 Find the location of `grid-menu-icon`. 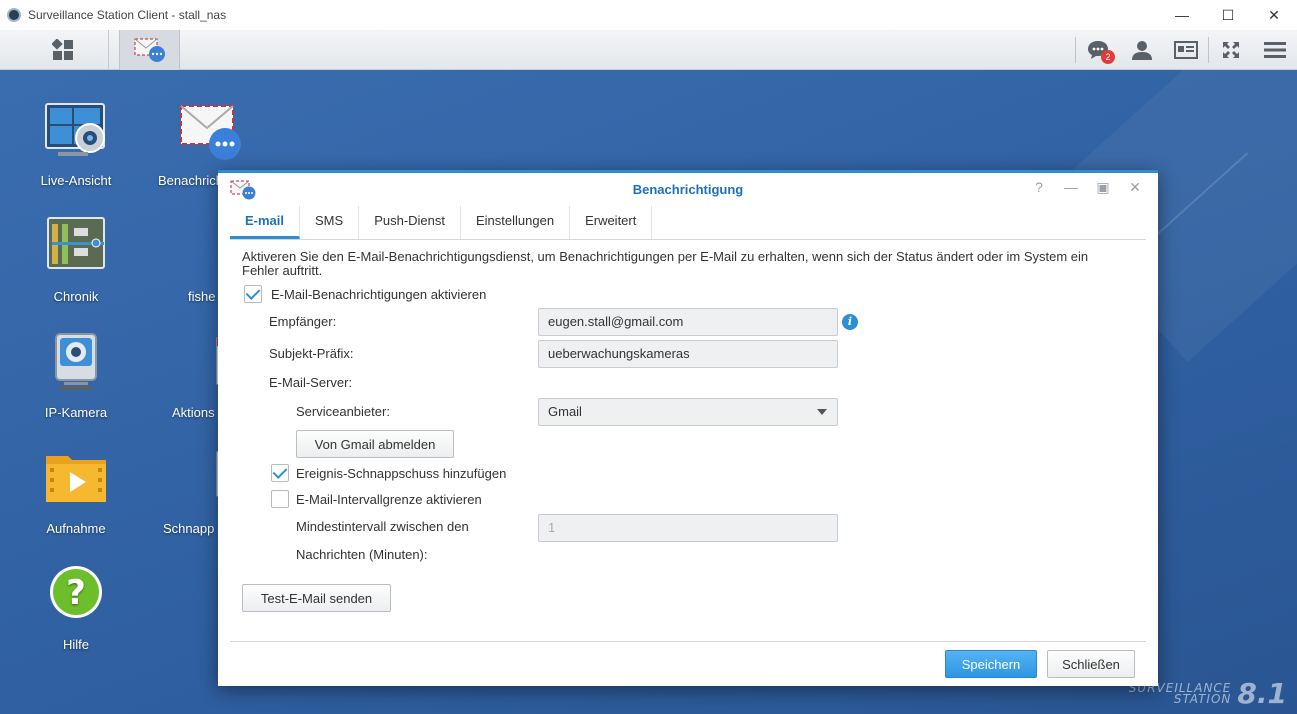

grid-menu-icon is located at coordinates (62, 49).